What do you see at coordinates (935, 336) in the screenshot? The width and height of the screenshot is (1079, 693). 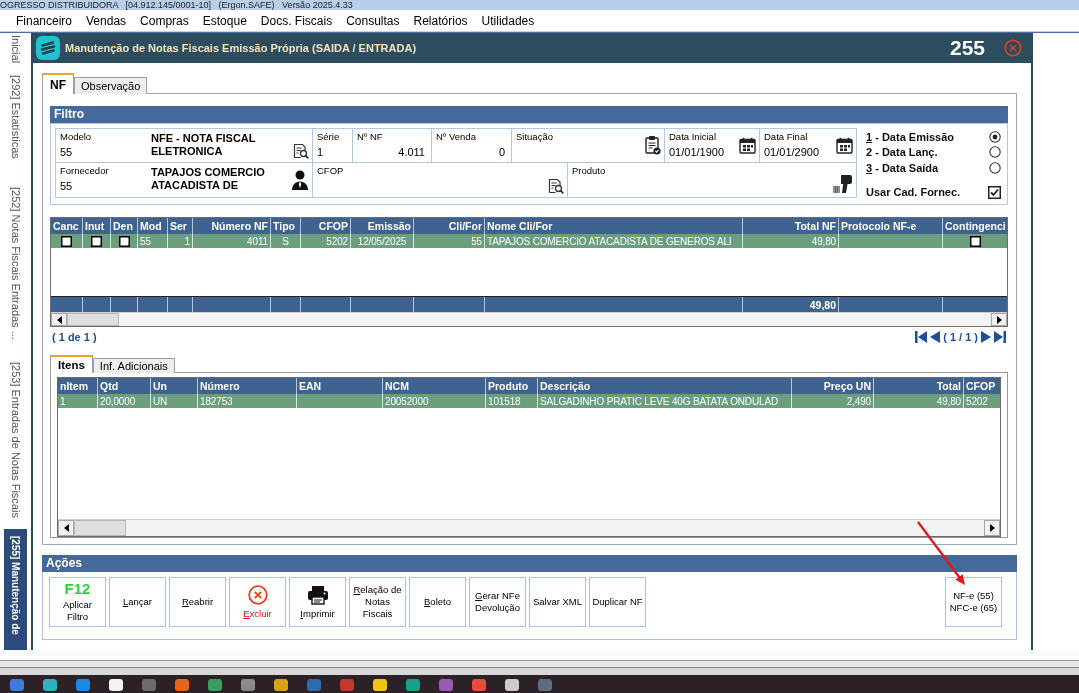 I see `previous-page-icon` at bounding box center [935, 336].